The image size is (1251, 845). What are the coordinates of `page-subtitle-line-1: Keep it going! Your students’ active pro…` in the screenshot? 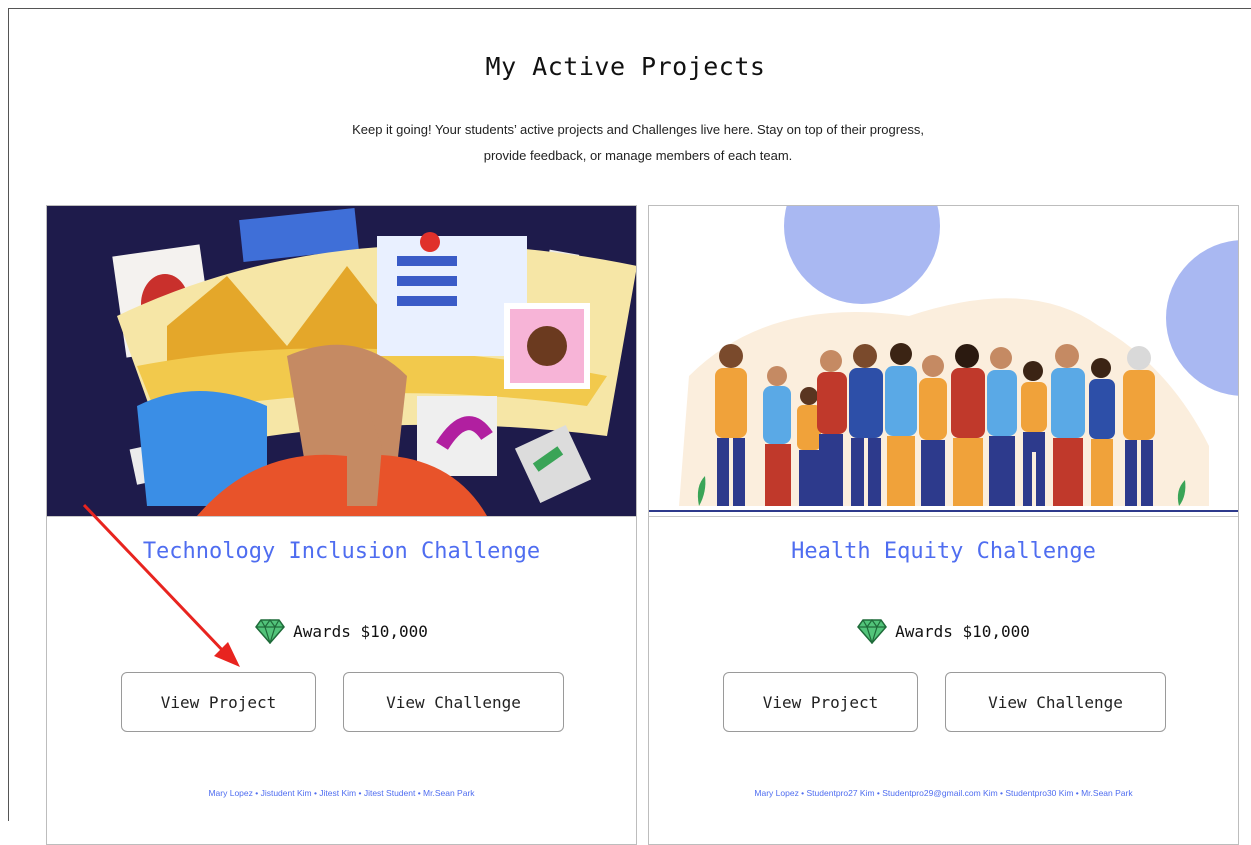 It's located at (638, 129).